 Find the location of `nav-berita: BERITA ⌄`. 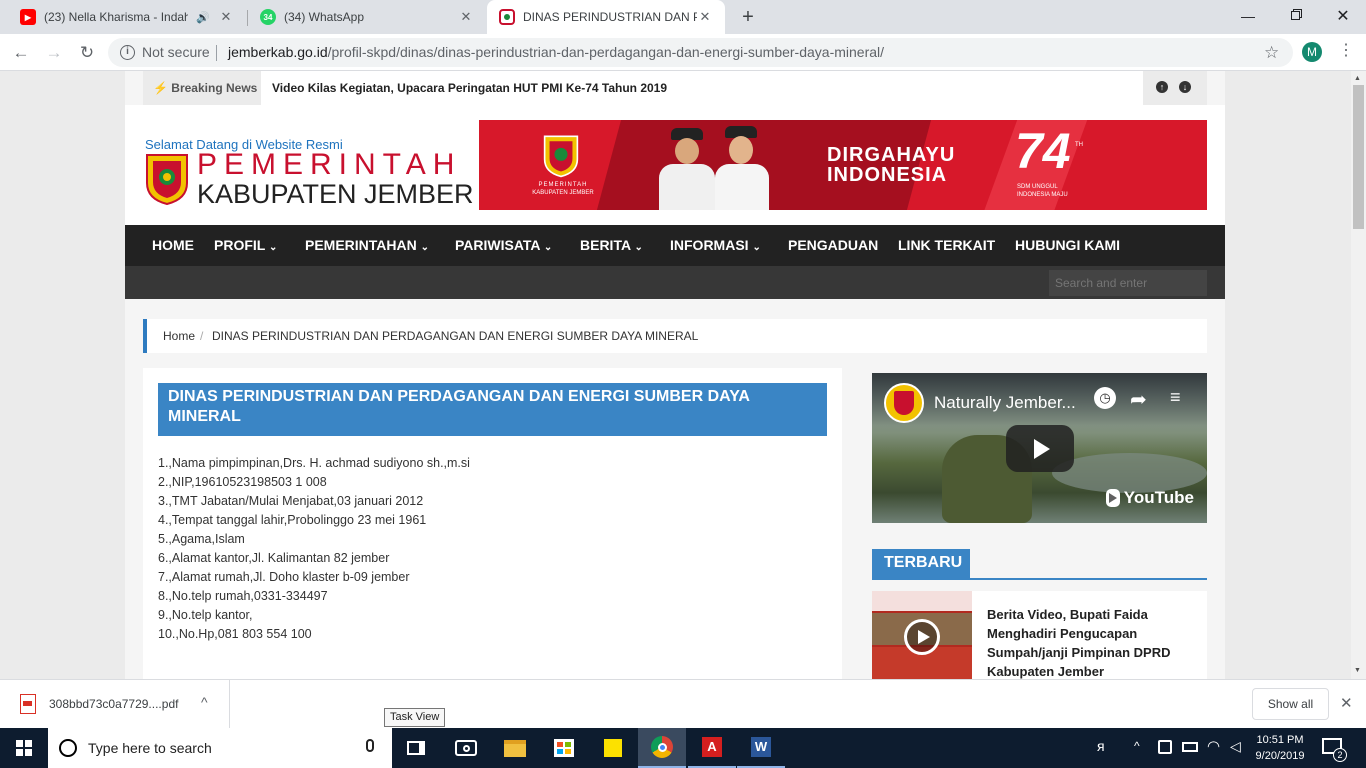

nav-berita: BERITA ⌄ is located at coordinates (611, 245).